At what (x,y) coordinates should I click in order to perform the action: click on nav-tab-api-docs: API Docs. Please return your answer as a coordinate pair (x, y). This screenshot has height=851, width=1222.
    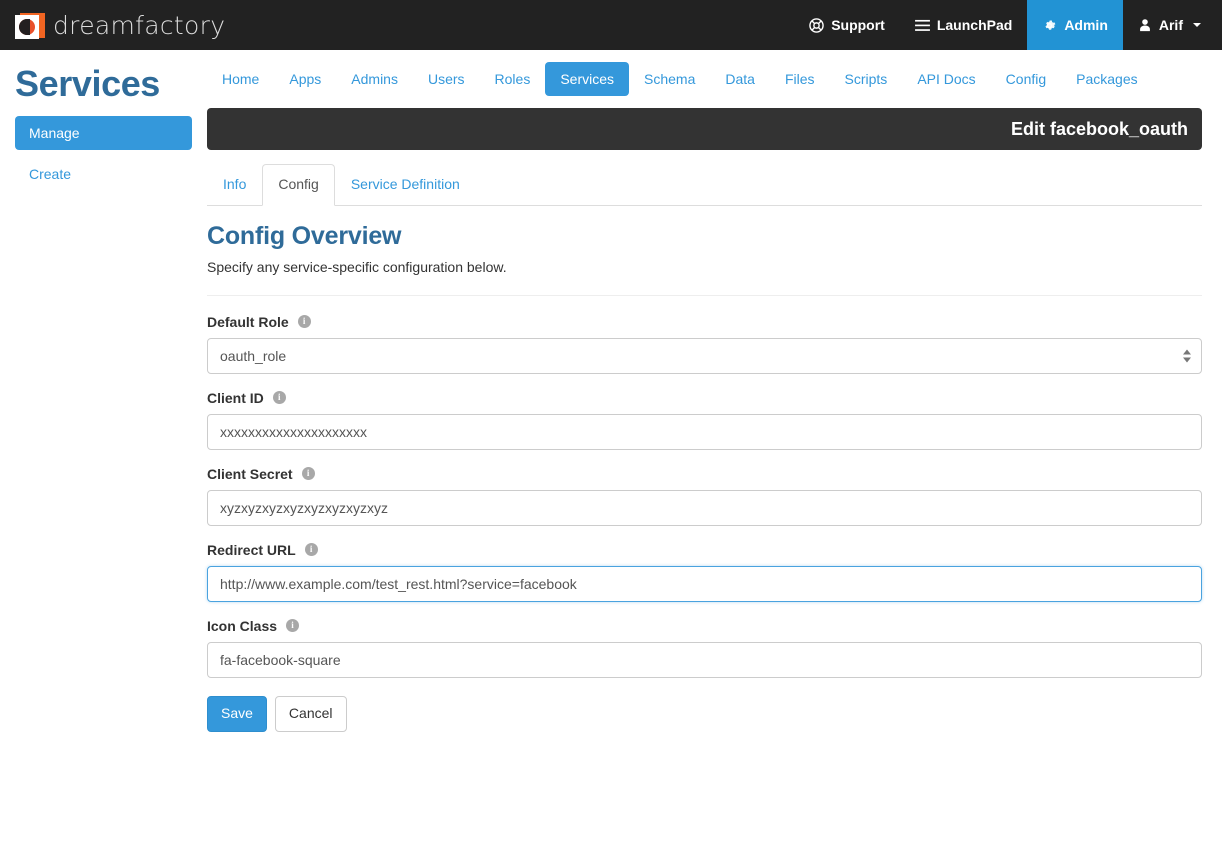
    Looking at the image, I should click on (946, 79).